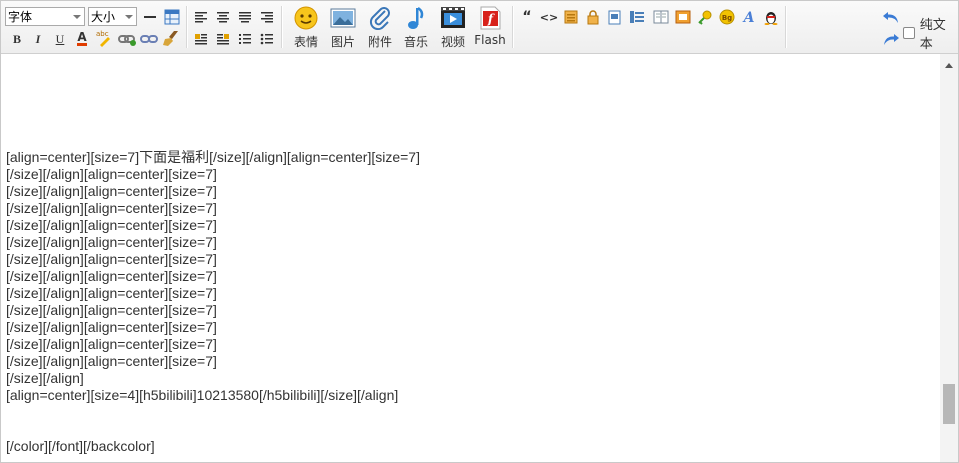 The width and height of the screenshot is (959, 463). I want to click on vertical-scrollbar, so click(949, 258).